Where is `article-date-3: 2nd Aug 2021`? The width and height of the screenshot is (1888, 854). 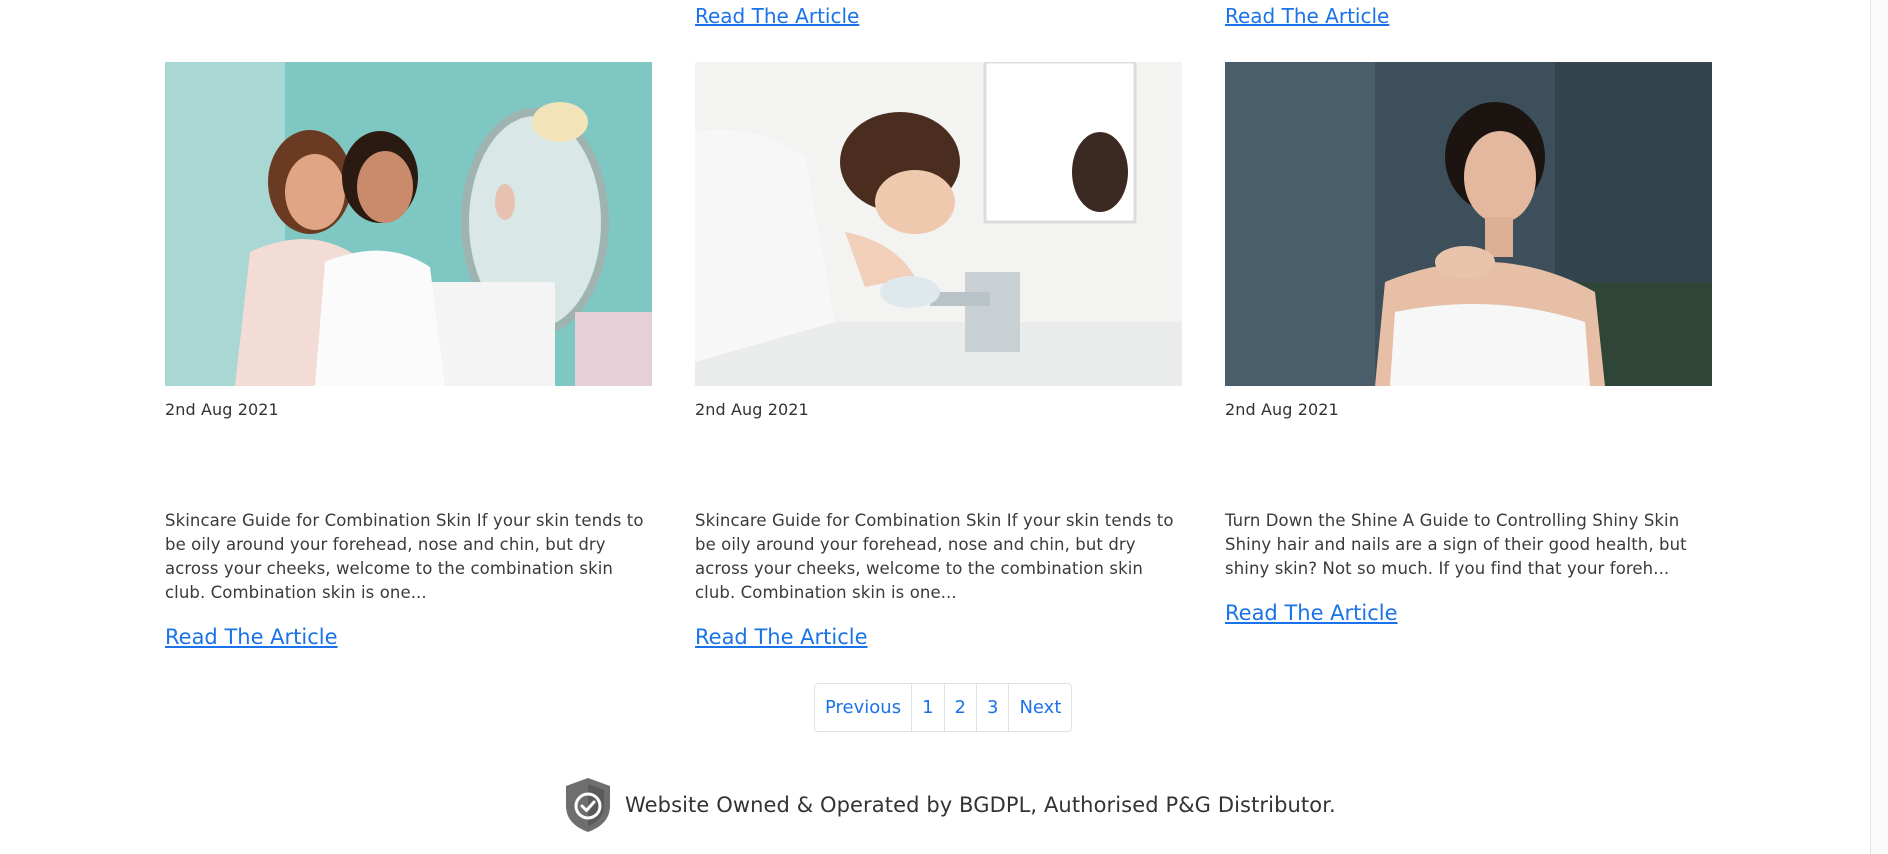
article-date-3: 2nd Aug 2021 is located at coordinates (1282, 409).